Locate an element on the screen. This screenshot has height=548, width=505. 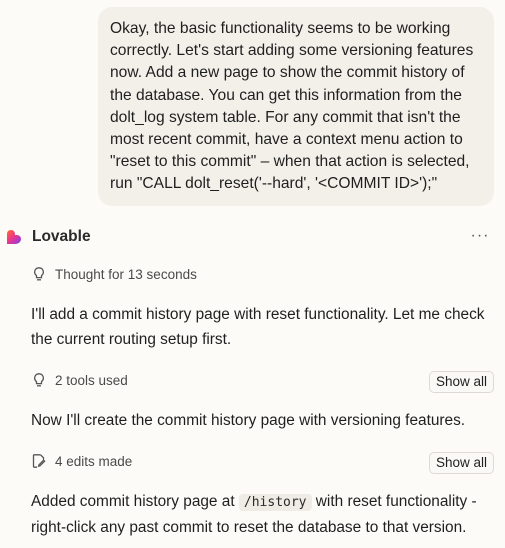
tools-used-indicator: 2 tools used is located at coordinates (79, 380).